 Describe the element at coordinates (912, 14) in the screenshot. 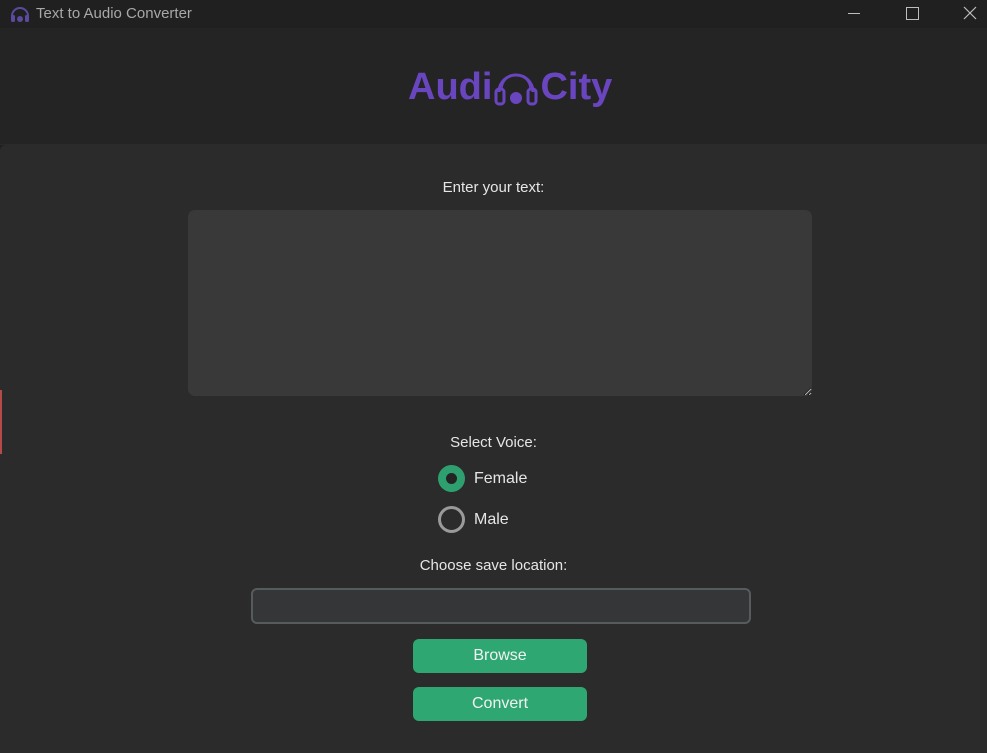

I see `maximize-button` at that location.